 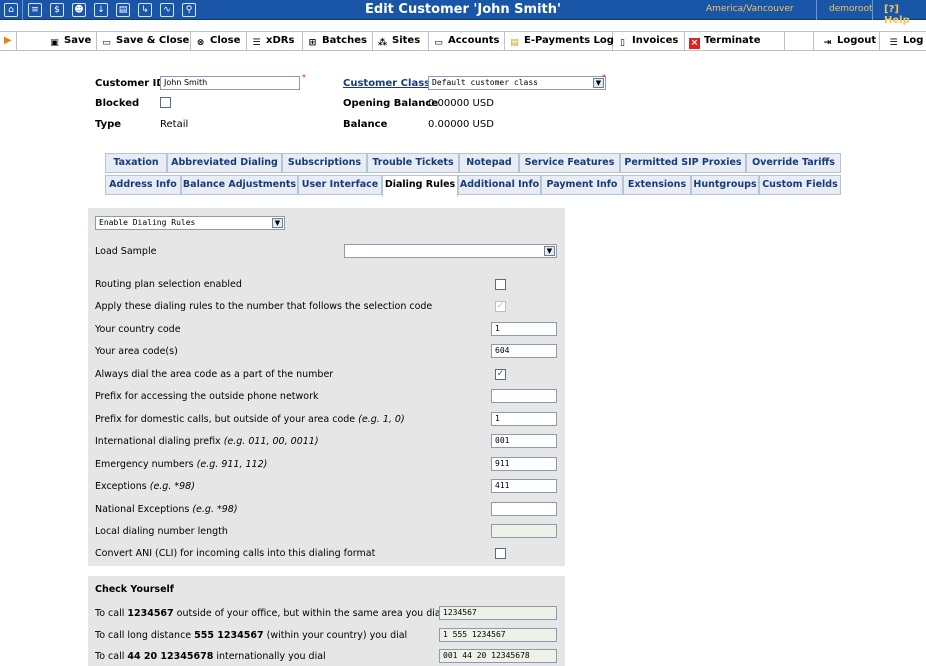 What do you see at coordinates (524, 396) in the screenshot?
I see `outside-prefix-input` at bounding box center [524, 396].